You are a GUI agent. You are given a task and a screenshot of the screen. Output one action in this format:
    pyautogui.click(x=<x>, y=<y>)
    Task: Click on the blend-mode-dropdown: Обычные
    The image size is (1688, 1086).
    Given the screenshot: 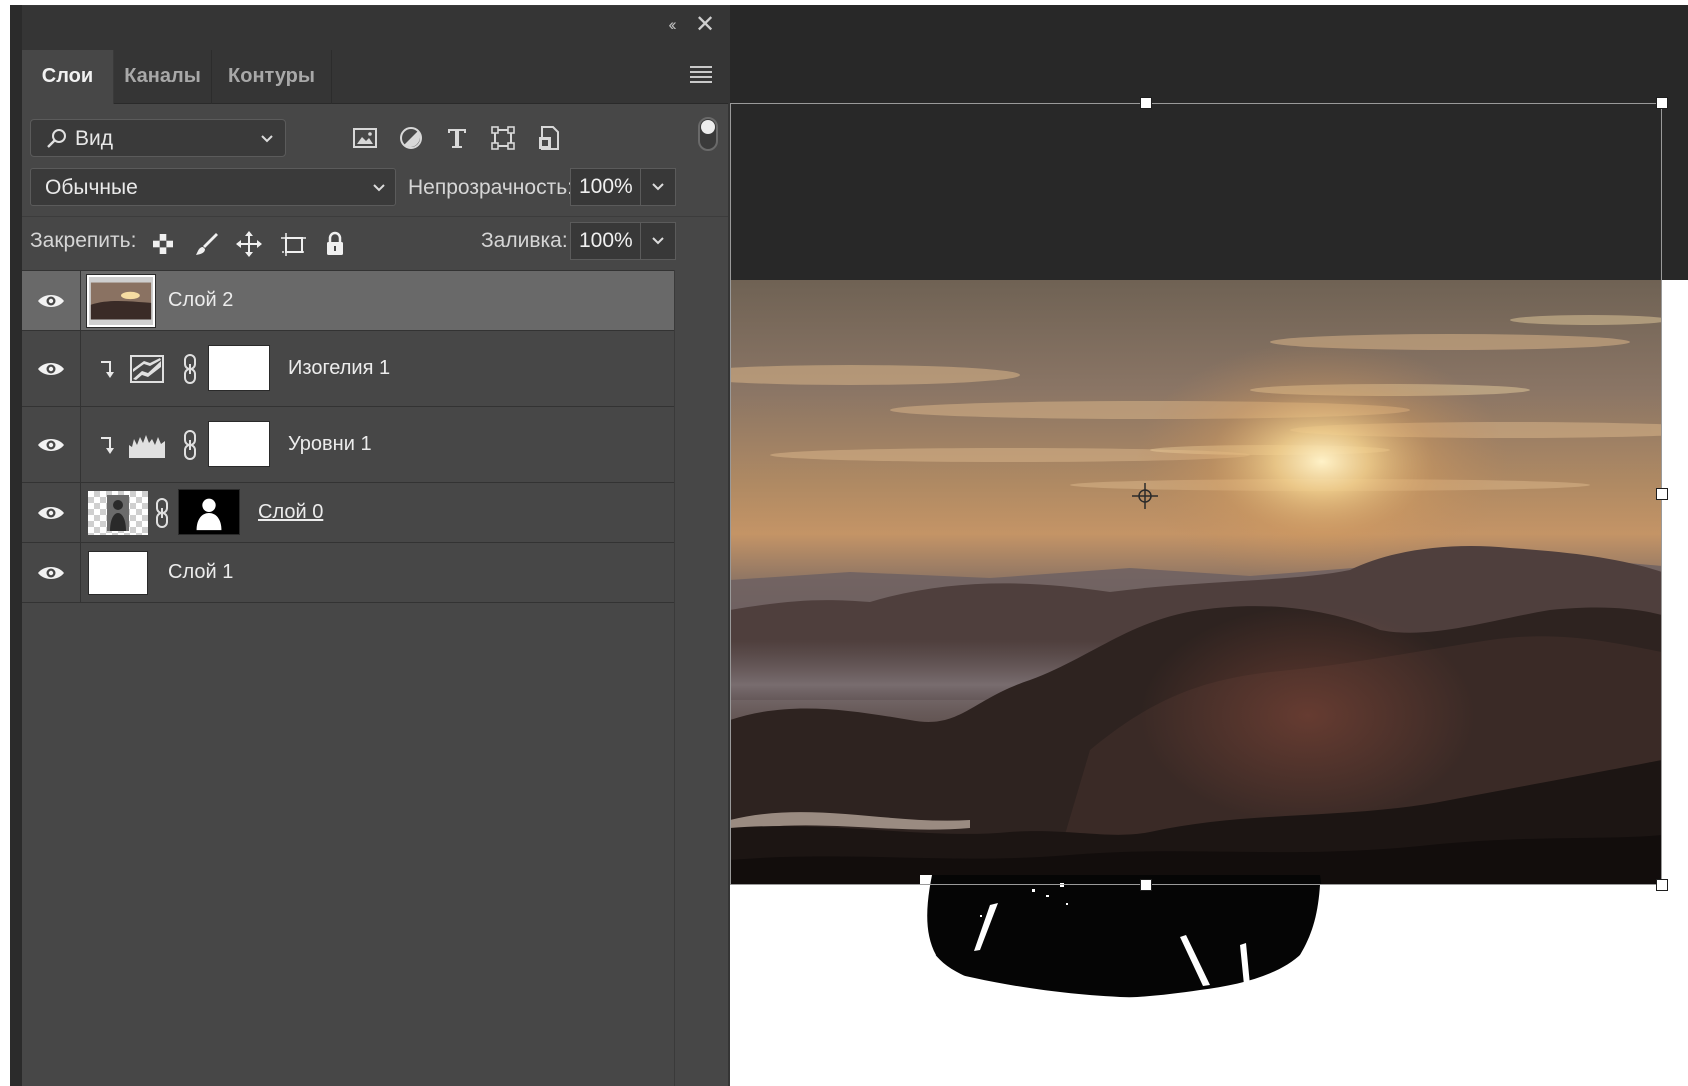 What is the action you would take?
    pyautogui.click(x=213, y=187)
    